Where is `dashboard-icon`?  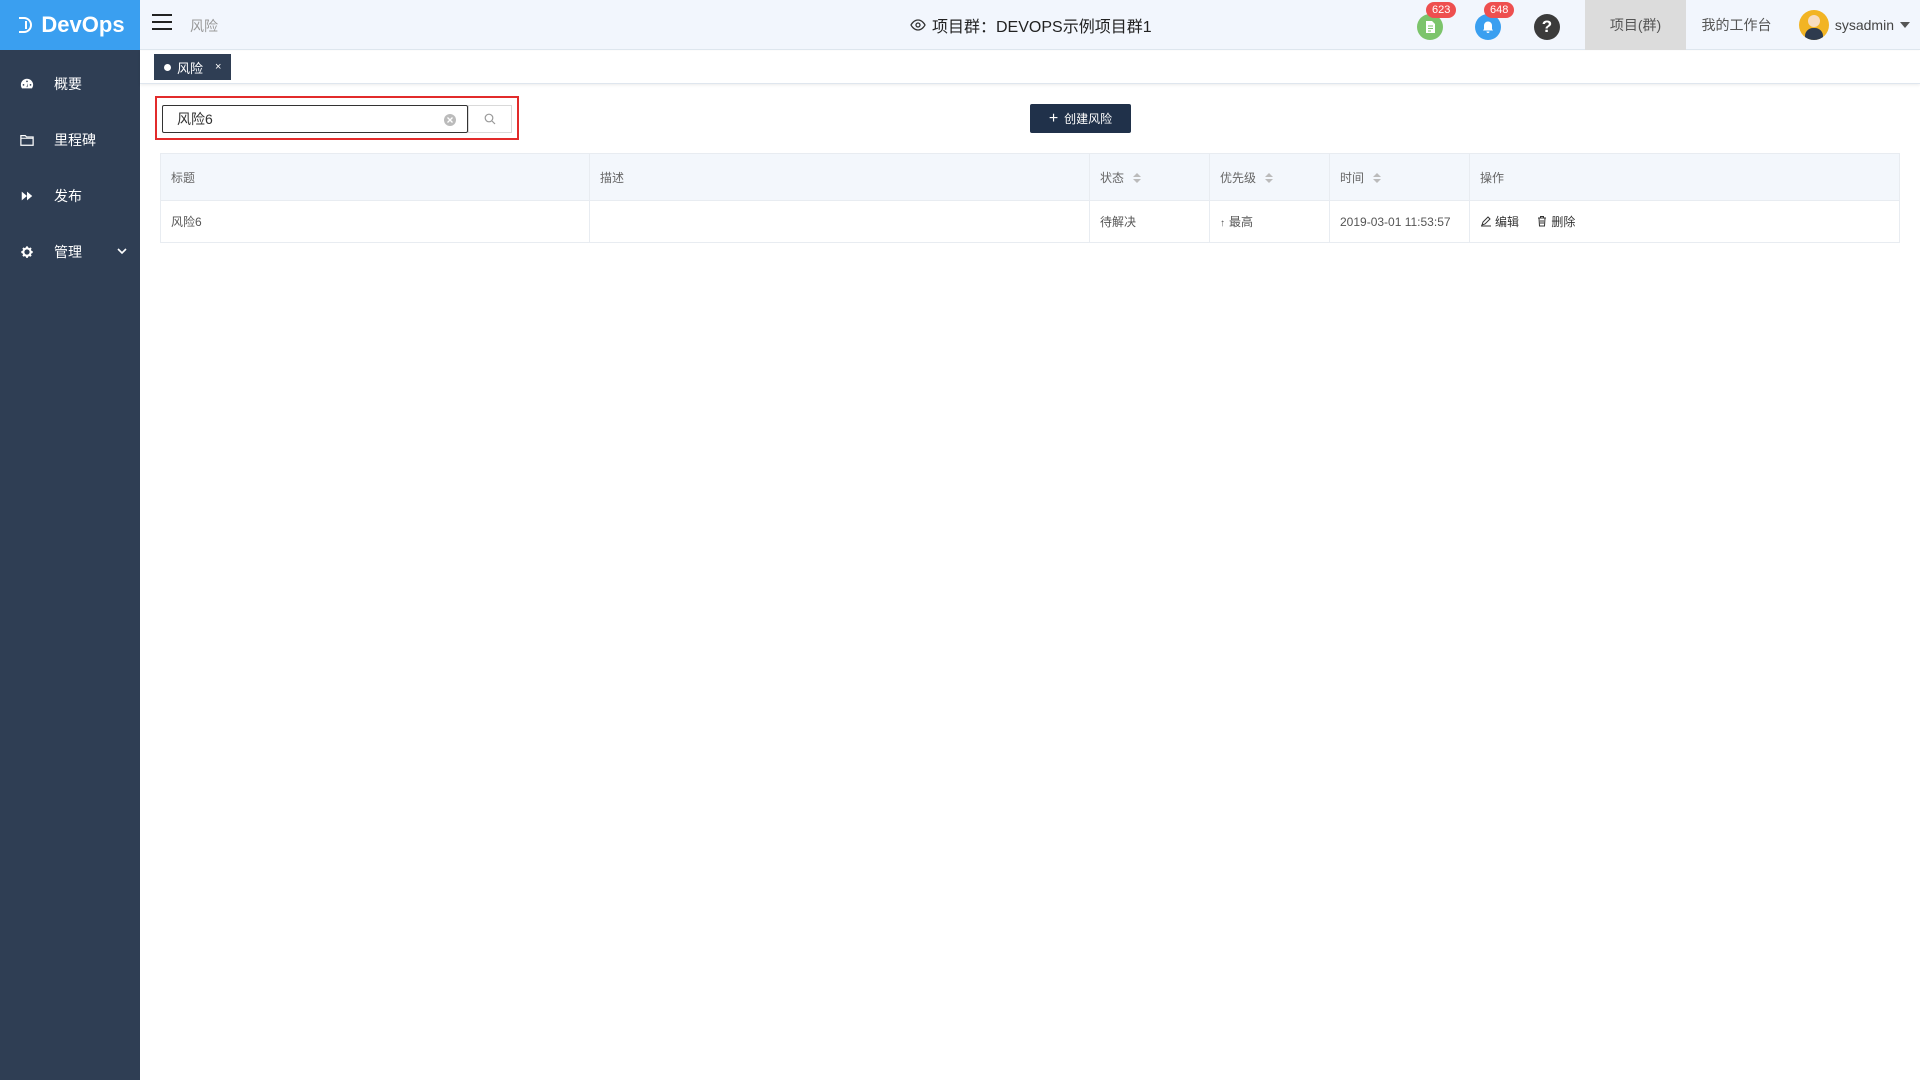 dashboard-icon is located at coordinates (27, 84).